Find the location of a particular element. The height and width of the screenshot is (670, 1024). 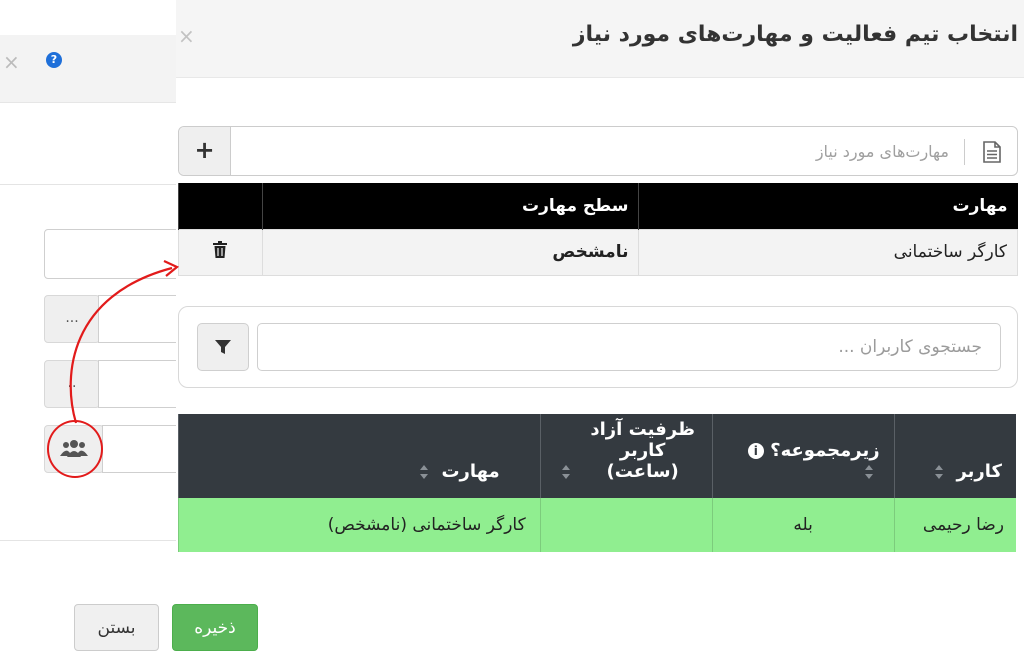

trash-icon is located at coordinates (220, 249).